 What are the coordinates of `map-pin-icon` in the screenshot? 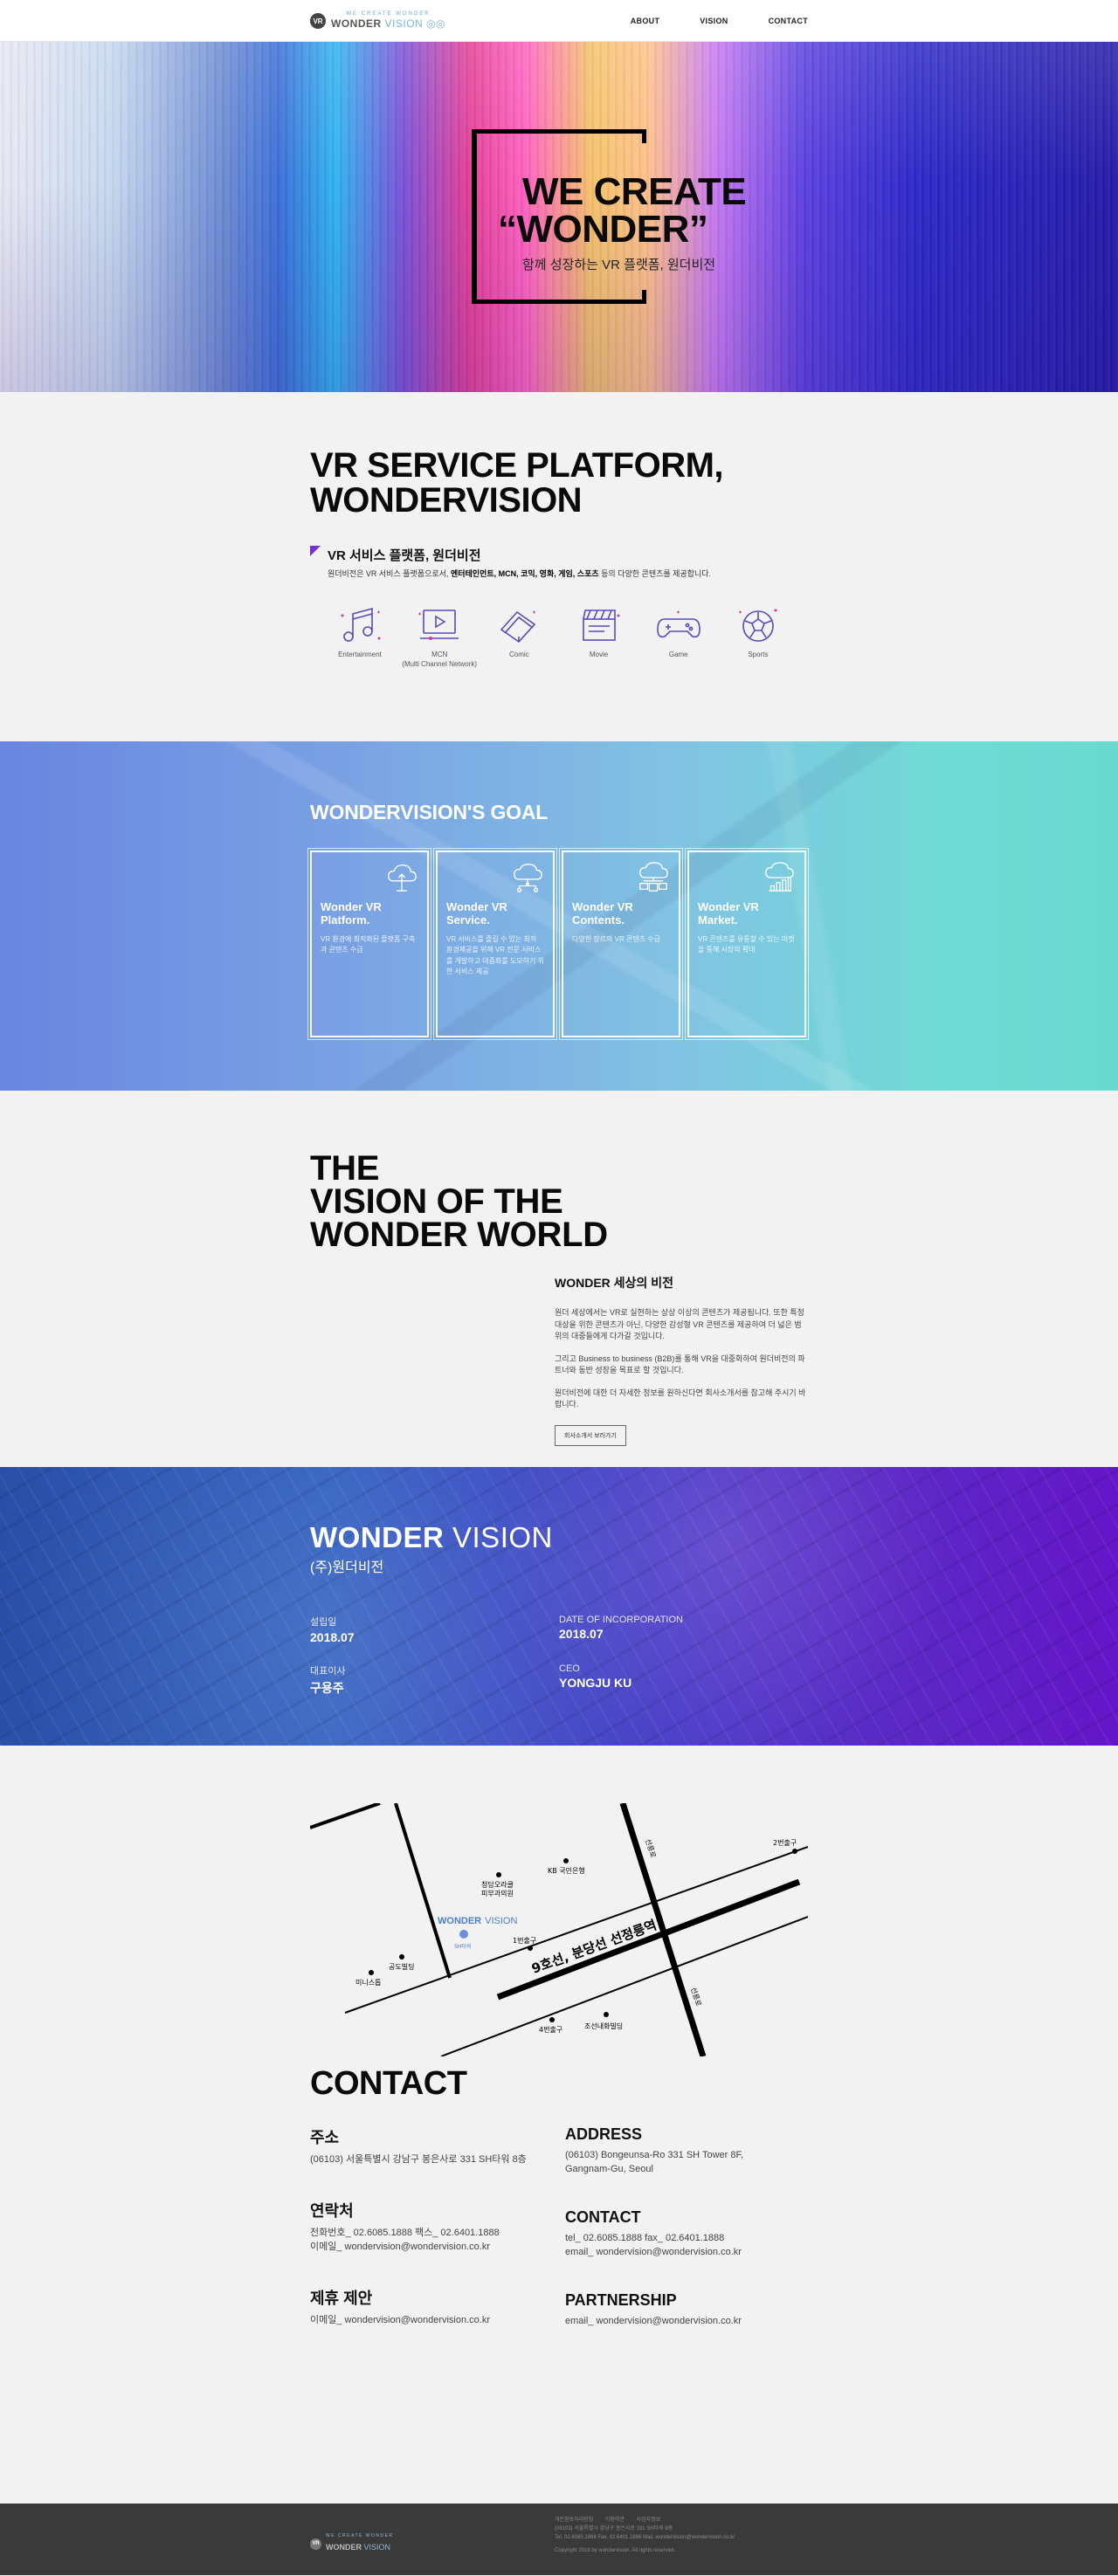 It's located at (463, 1934).